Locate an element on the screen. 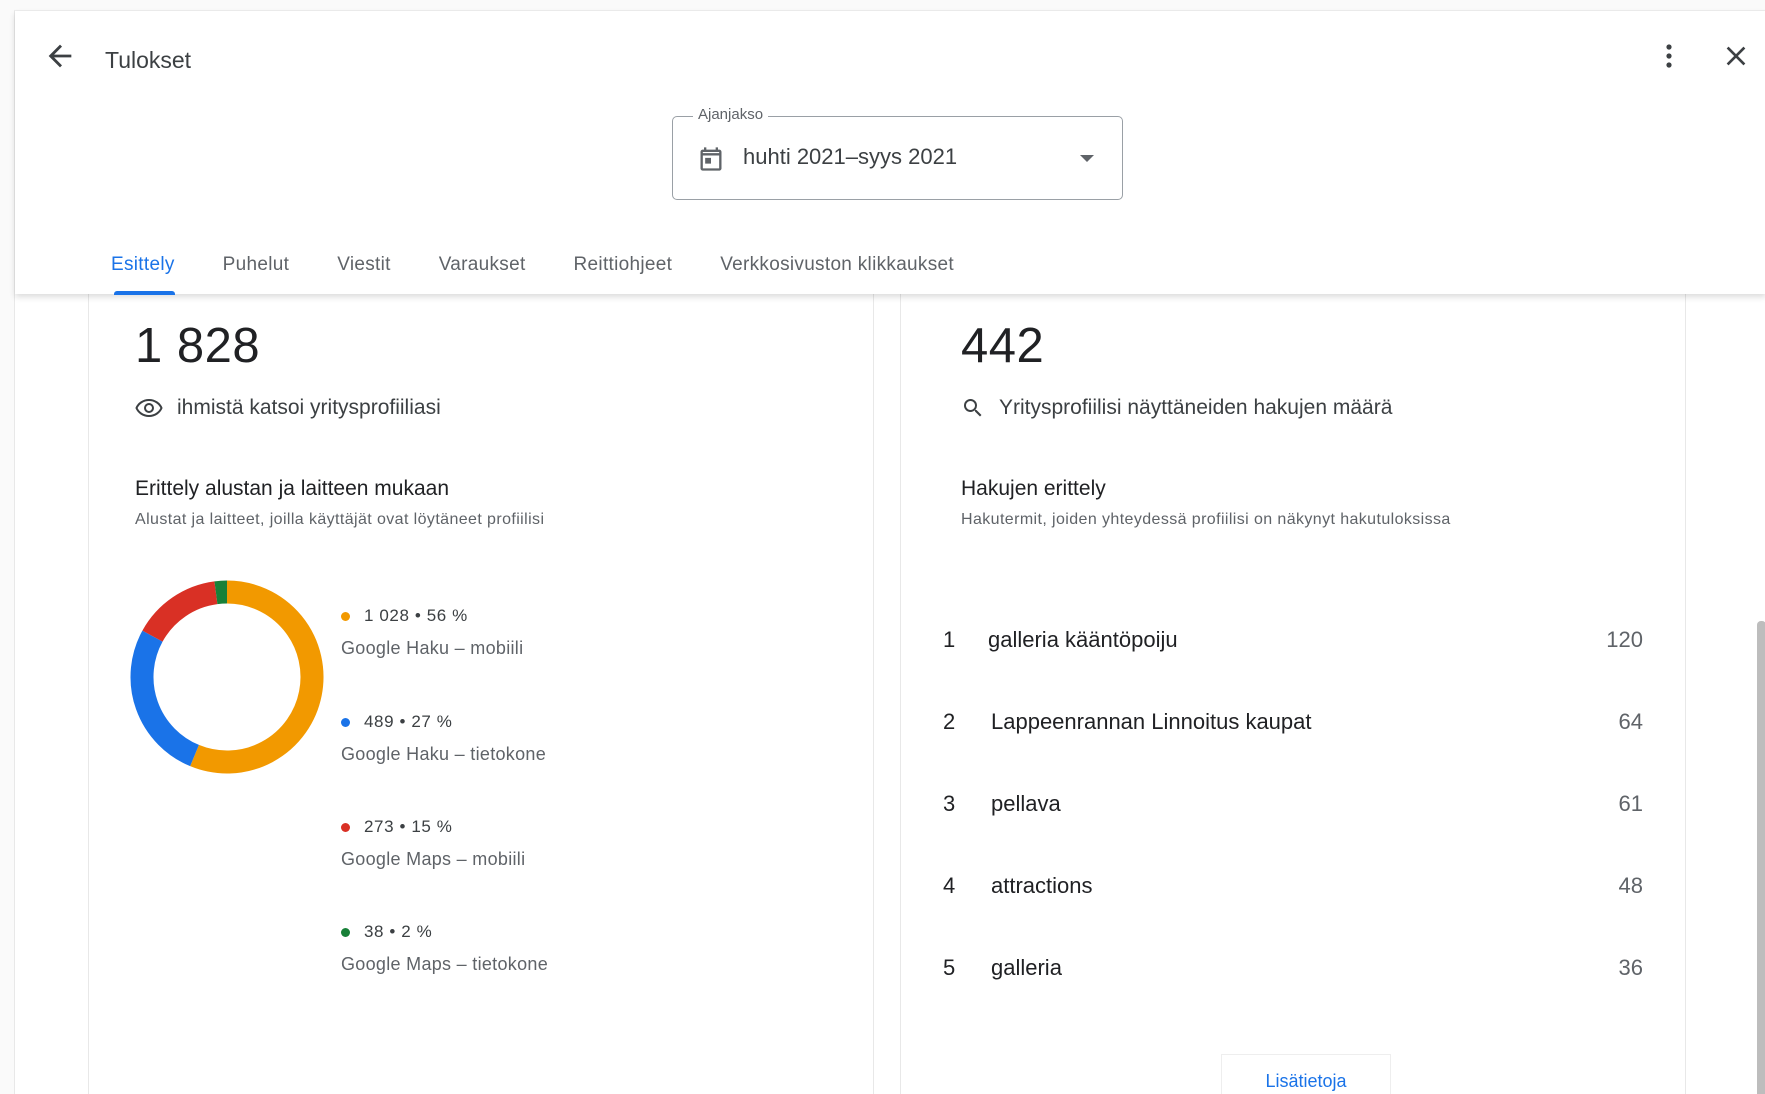 The width and height of the screenshot is (1765, 1094). search-rank: 2 is located at coordinates (949, 721).